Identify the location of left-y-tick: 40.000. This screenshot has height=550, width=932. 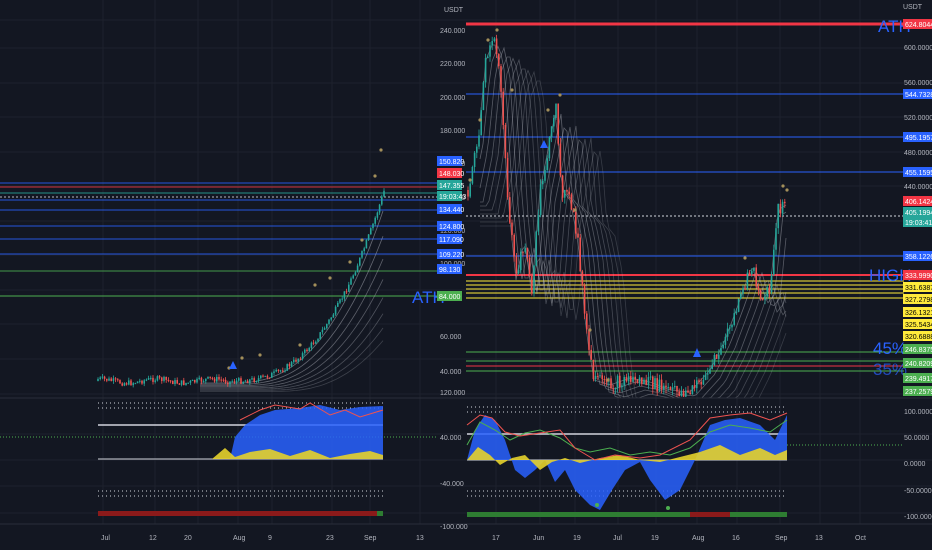
(451, 372).